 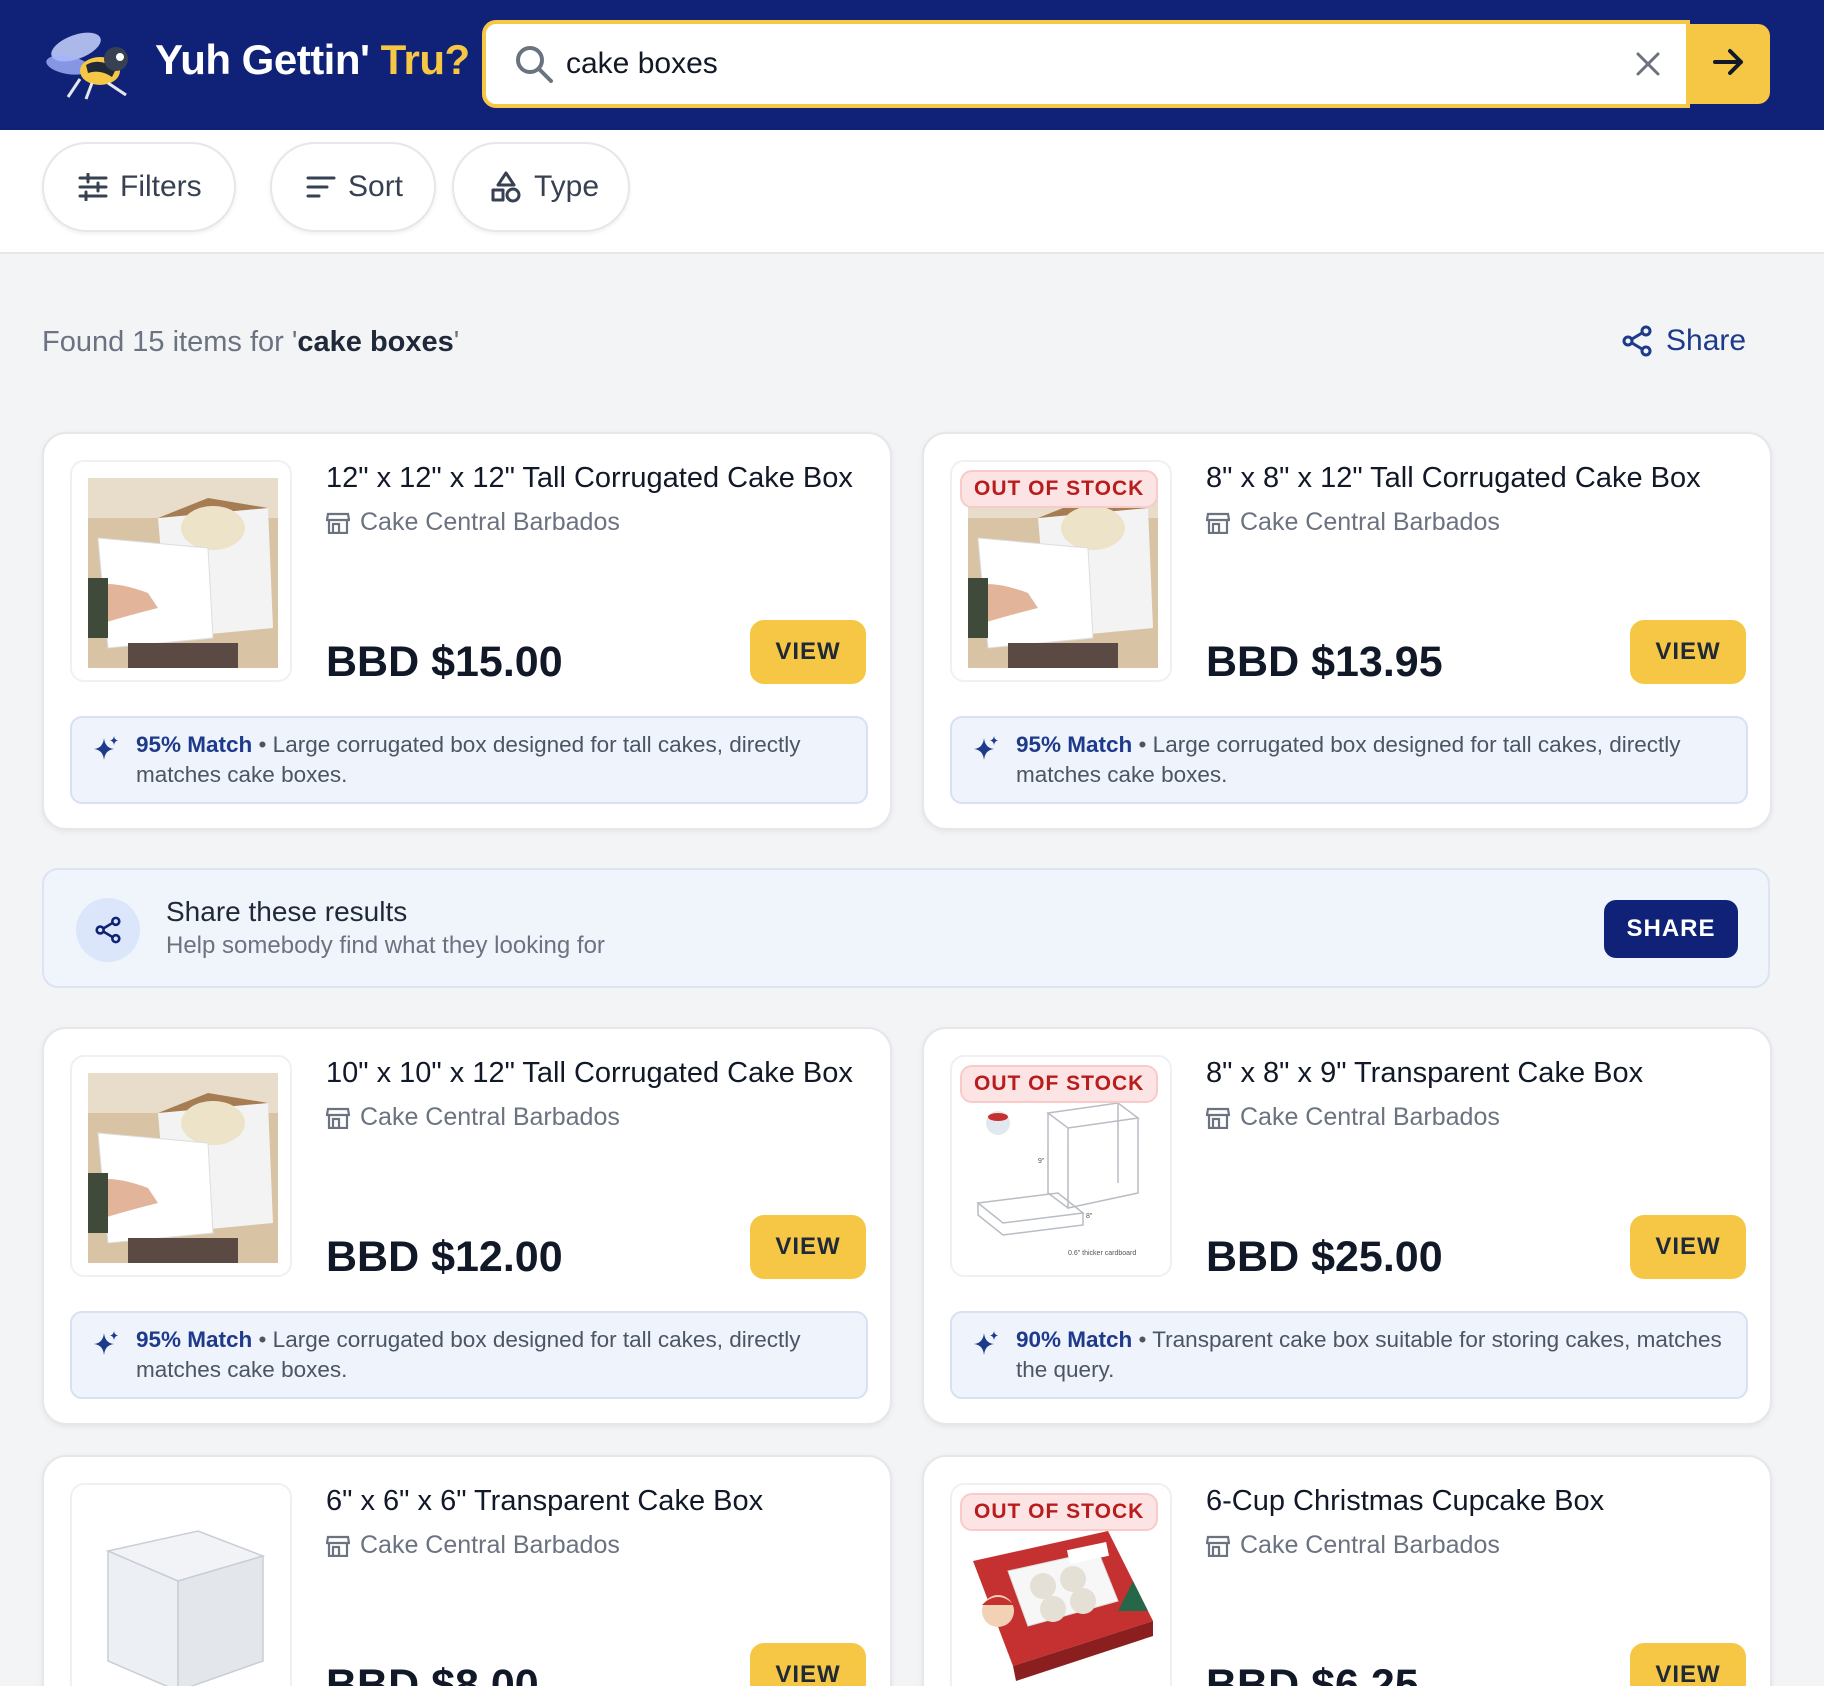 What do you see at coordinates (425, 59) in the screenshot?
I see `brand-accent-text: Tru?` at bounding box center [425, 59].